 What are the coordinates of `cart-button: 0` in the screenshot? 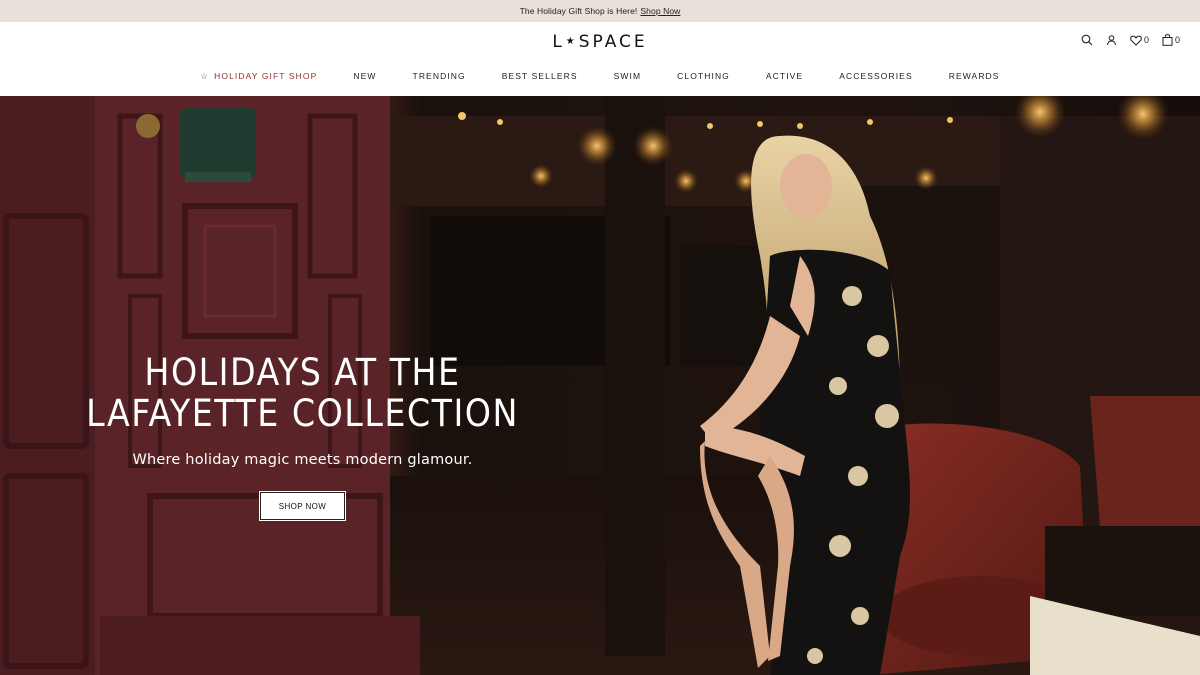 It's located at (1171, 40).